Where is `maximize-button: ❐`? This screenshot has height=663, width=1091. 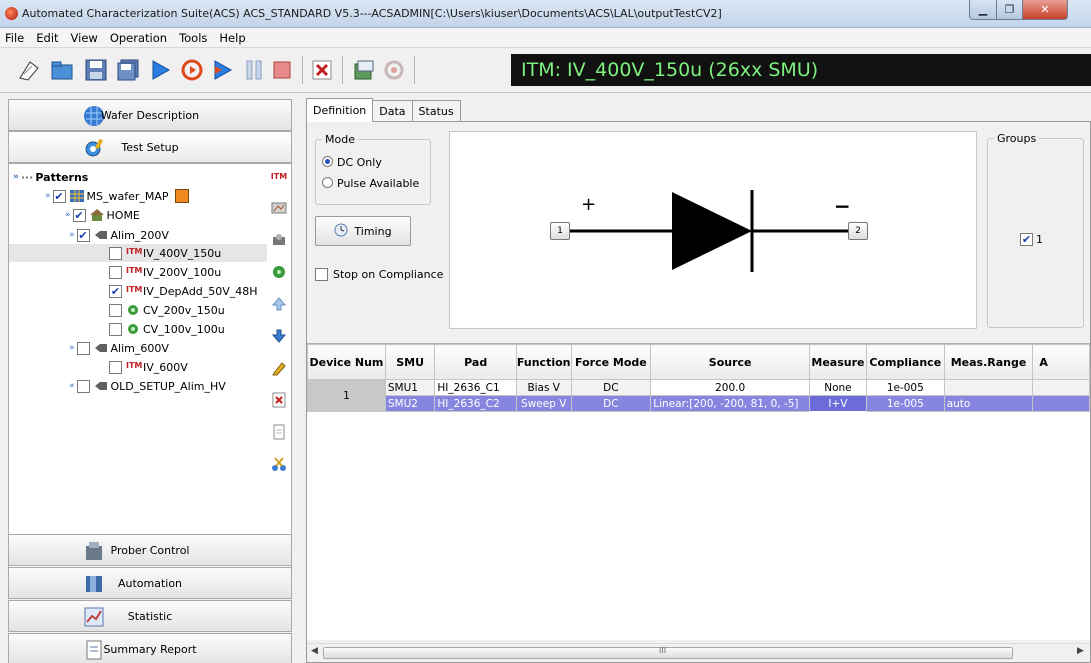
maximize-button: ❐ is located at coordinates (1009, 10).